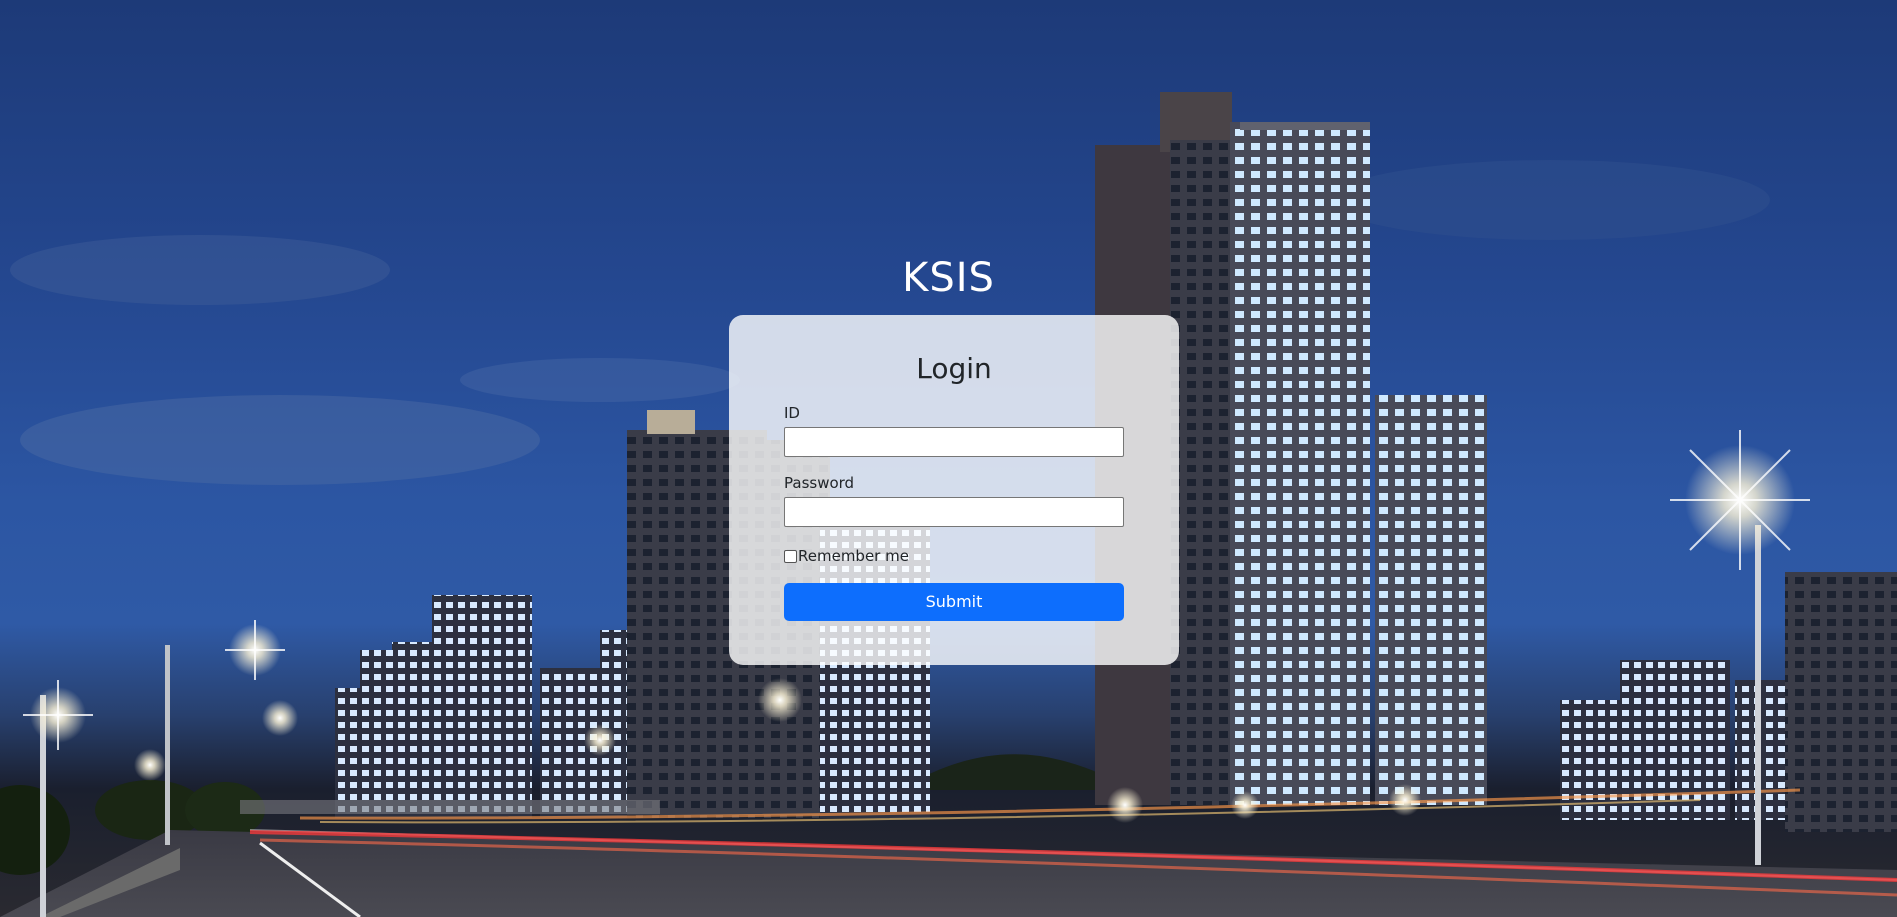  What do you see at coordinates (954, 442) in the screenshot?
I see `id-input` at bounding box center [954, 442].